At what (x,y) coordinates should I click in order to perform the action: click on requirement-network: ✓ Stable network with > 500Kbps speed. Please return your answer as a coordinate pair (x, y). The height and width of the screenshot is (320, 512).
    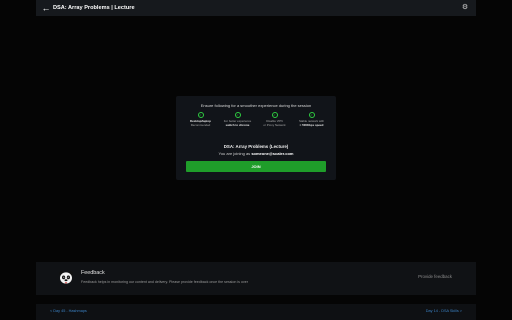
    Looking at the image, I should click on (311, 119).